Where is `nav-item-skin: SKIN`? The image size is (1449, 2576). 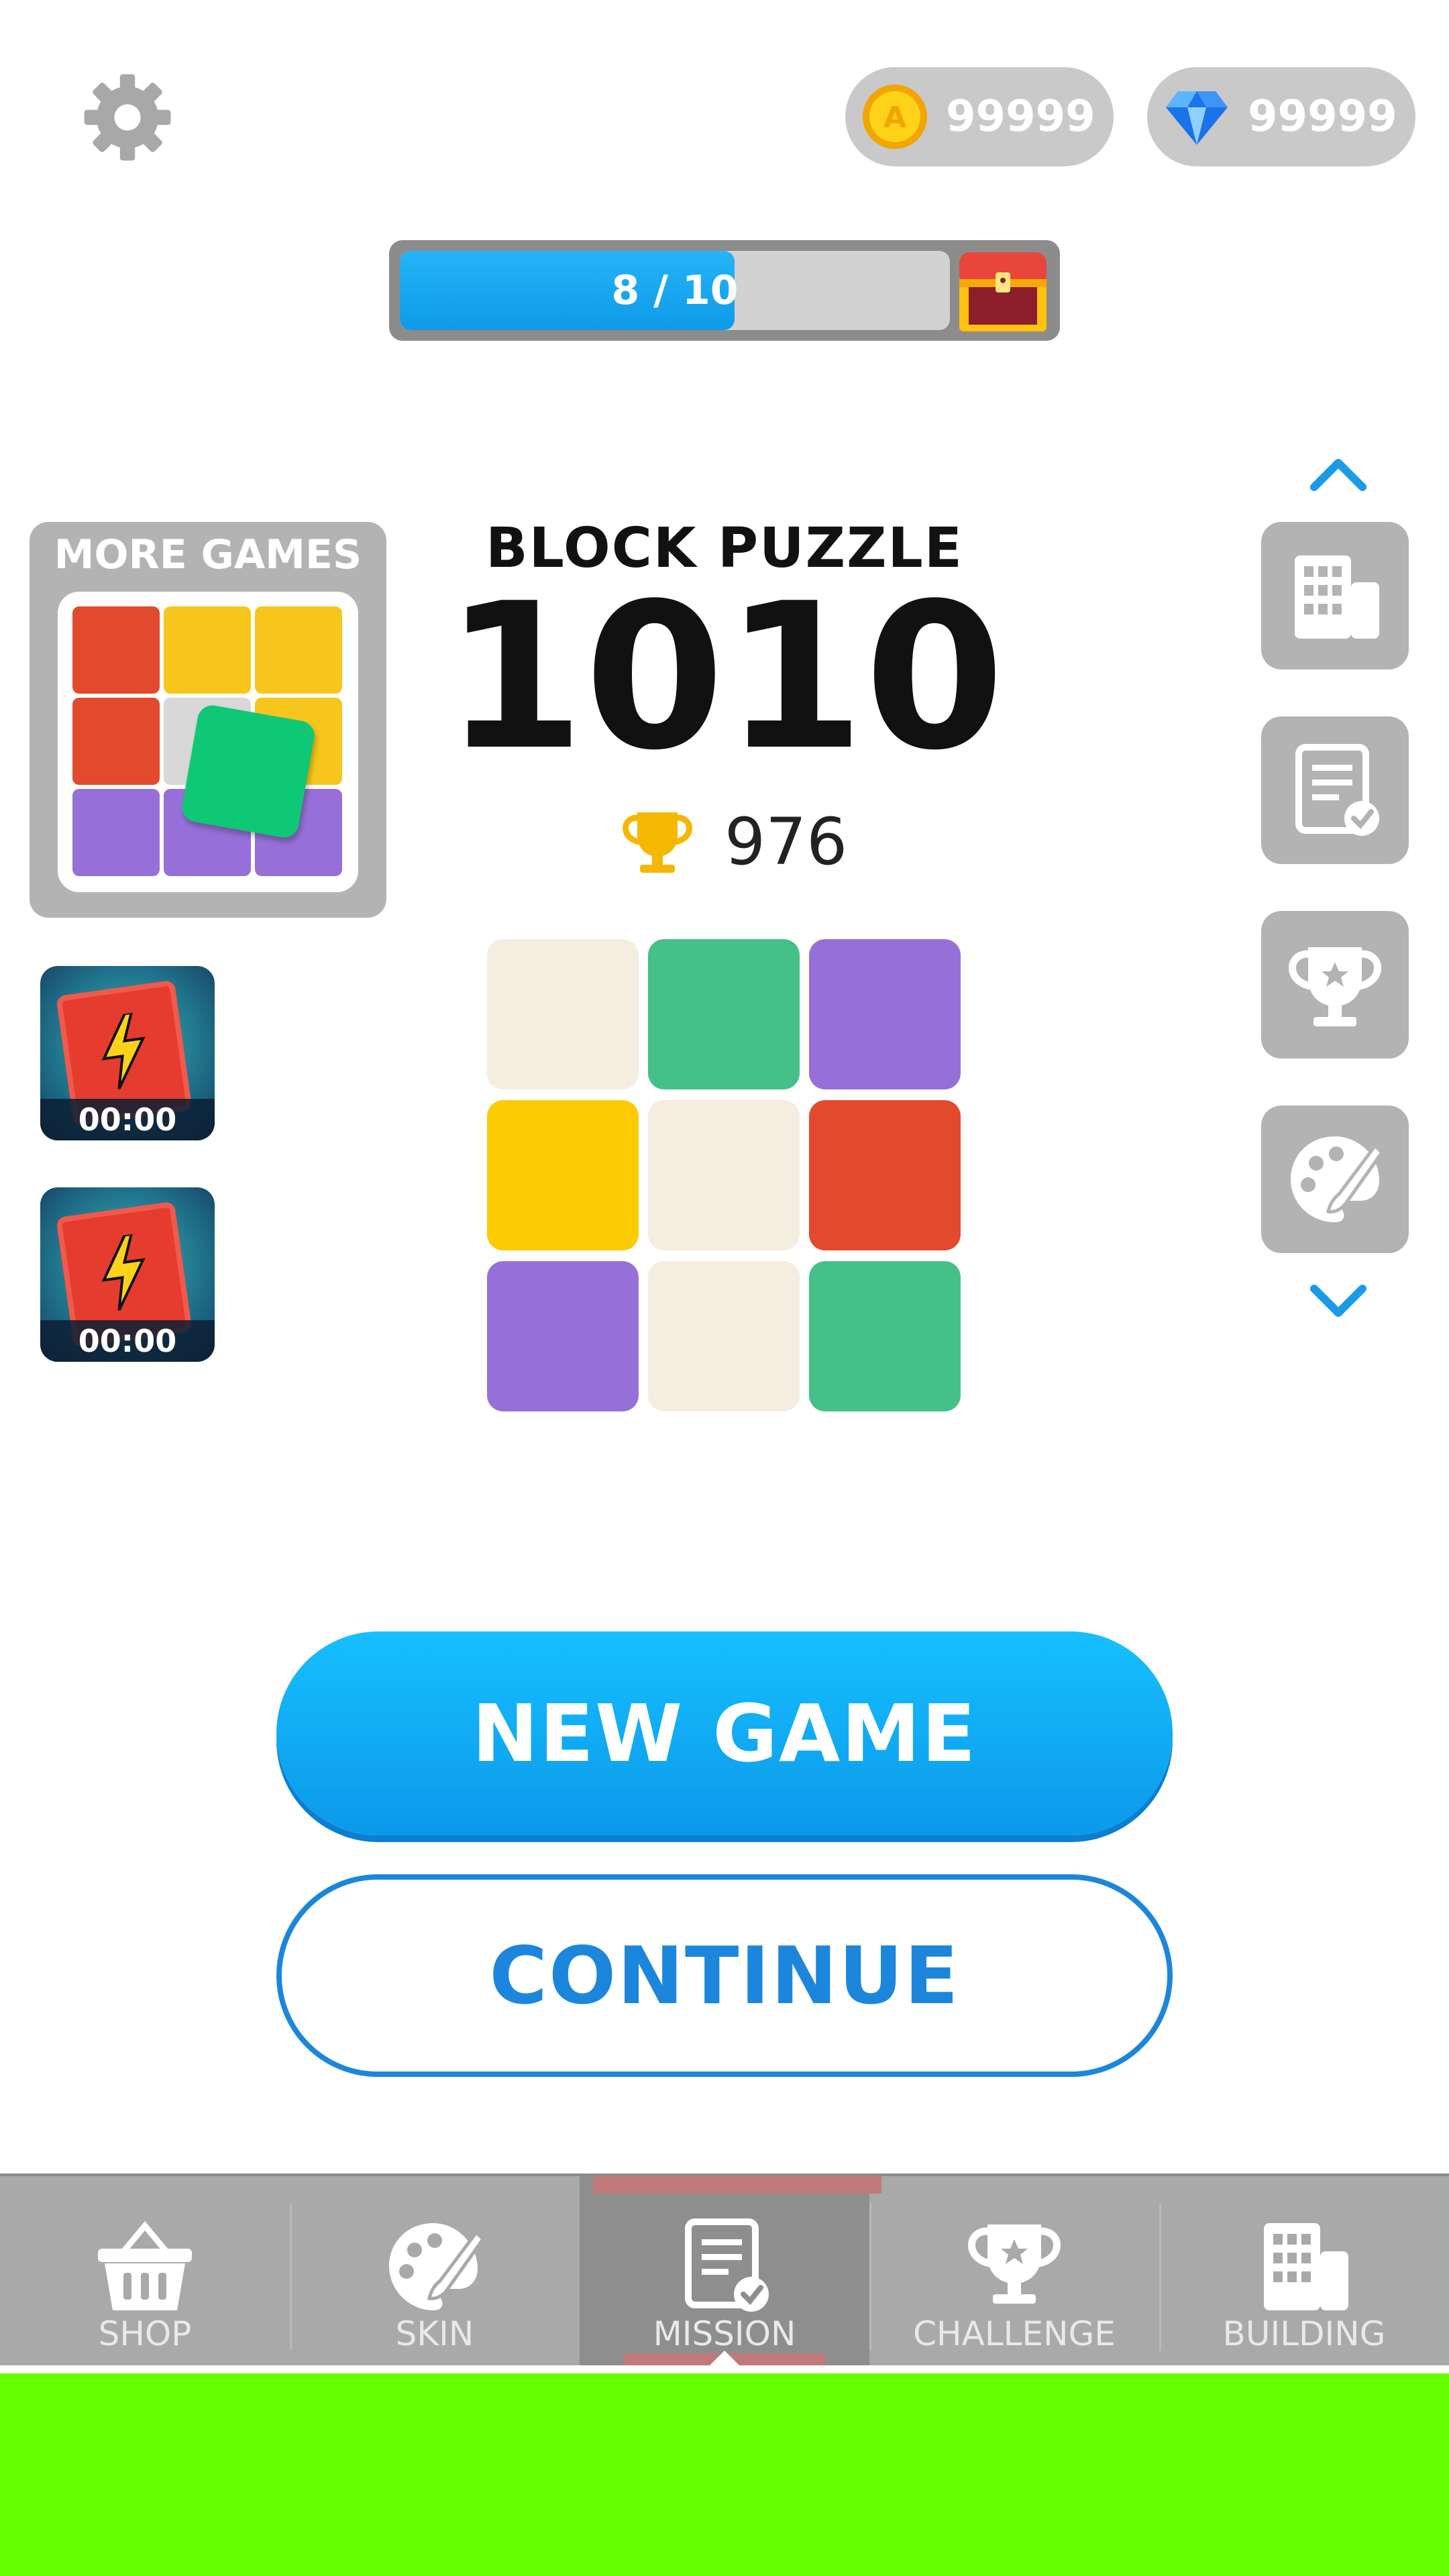
nav-item-skin: SKIN is located at coordinates (435, 2273).